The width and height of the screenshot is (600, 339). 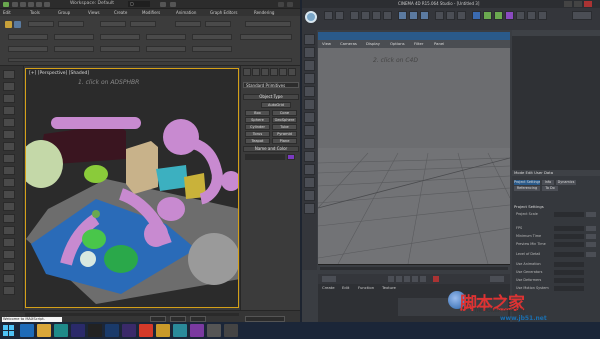 I want to click on after-effects-icon, so click(x=78, y=330).